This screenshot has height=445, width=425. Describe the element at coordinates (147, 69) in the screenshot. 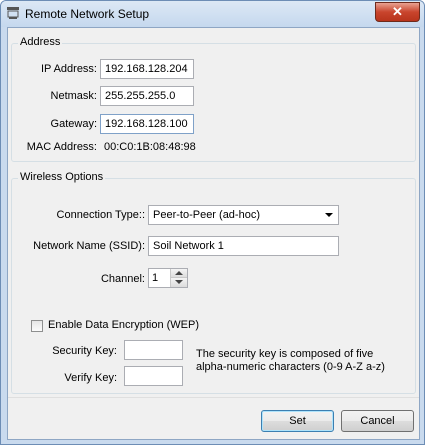

I see `ip-address-input: 192.168.128.204` at that location.